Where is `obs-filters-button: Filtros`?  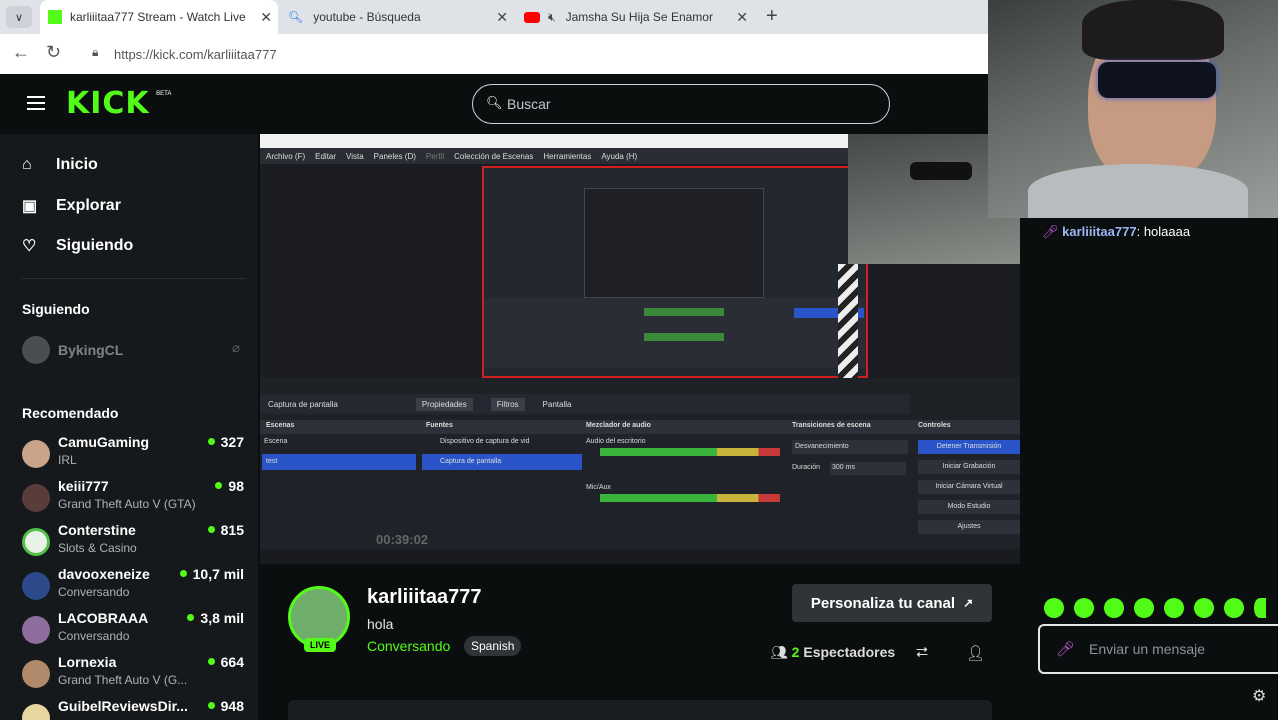 obs-filters-button: Filtros is located at coordinates (507, 404).